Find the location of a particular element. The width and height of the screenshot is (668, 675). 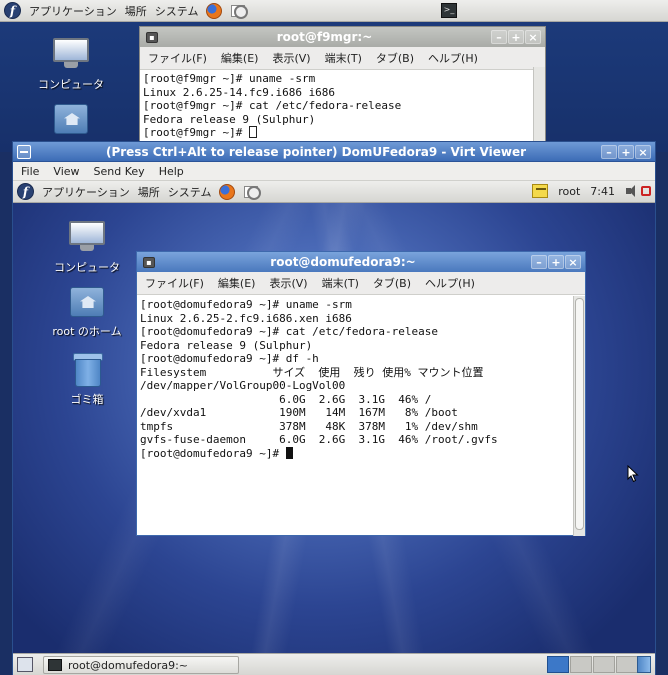

volume-icon is located at coordinates (632, 191).